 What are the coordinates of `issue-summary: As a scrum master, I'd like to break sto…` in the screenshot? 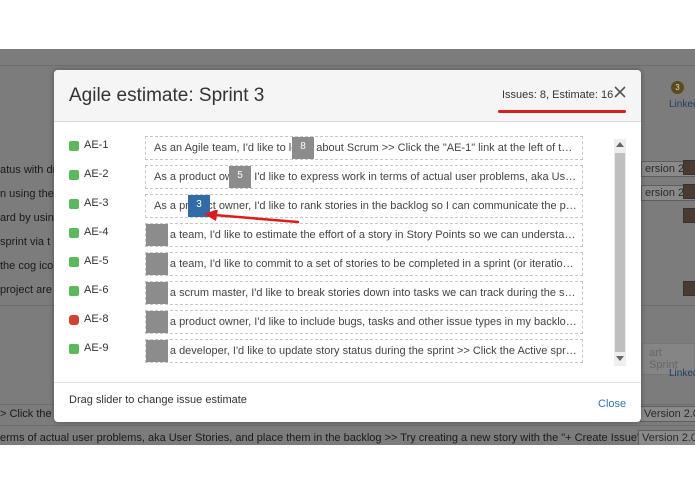 It's located at (366, 293).